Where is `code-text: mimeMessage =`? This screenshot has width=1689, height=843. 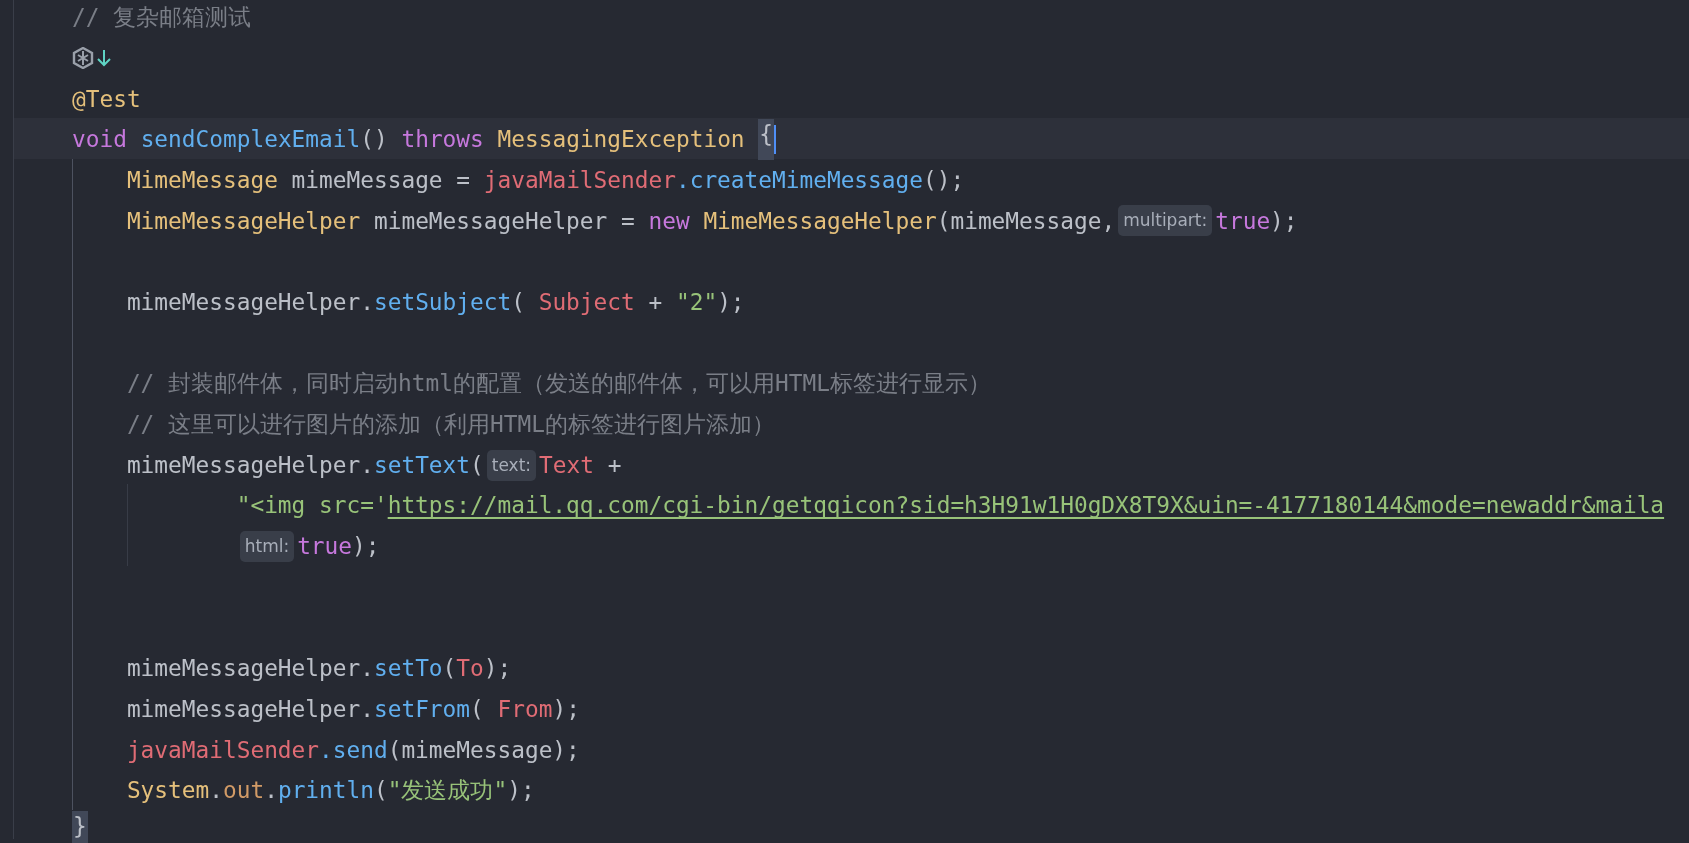 code-text: mimeMessage = is located at coordinates (381, 180).